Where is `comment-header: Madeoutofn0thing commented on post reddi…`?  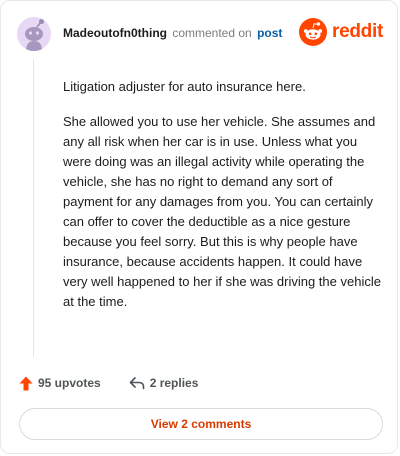
comment-header: Madeoutofn0thing commented on post reddi… is located at coordinates (200, 34).